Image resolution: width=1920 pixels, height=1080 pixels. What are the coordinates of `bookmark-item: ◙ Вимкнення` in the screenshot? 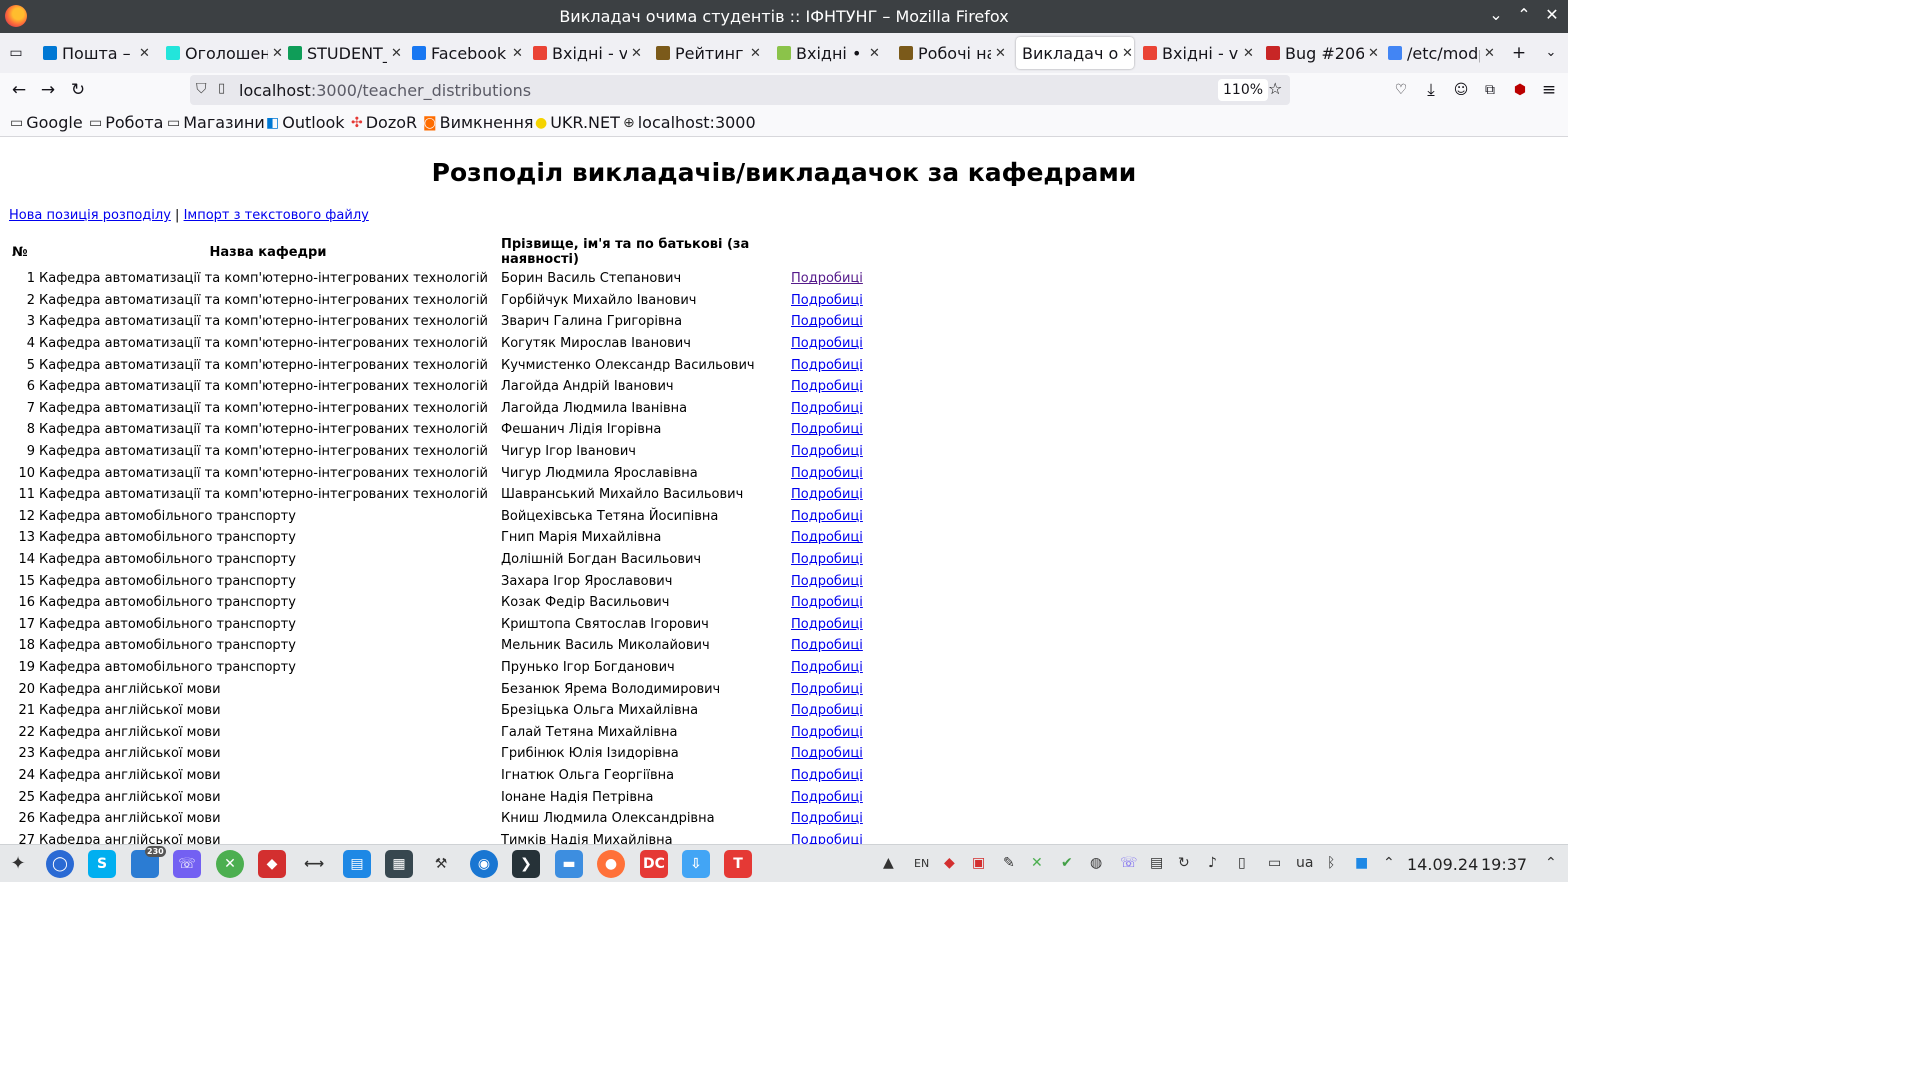 It's located at (478, 122).